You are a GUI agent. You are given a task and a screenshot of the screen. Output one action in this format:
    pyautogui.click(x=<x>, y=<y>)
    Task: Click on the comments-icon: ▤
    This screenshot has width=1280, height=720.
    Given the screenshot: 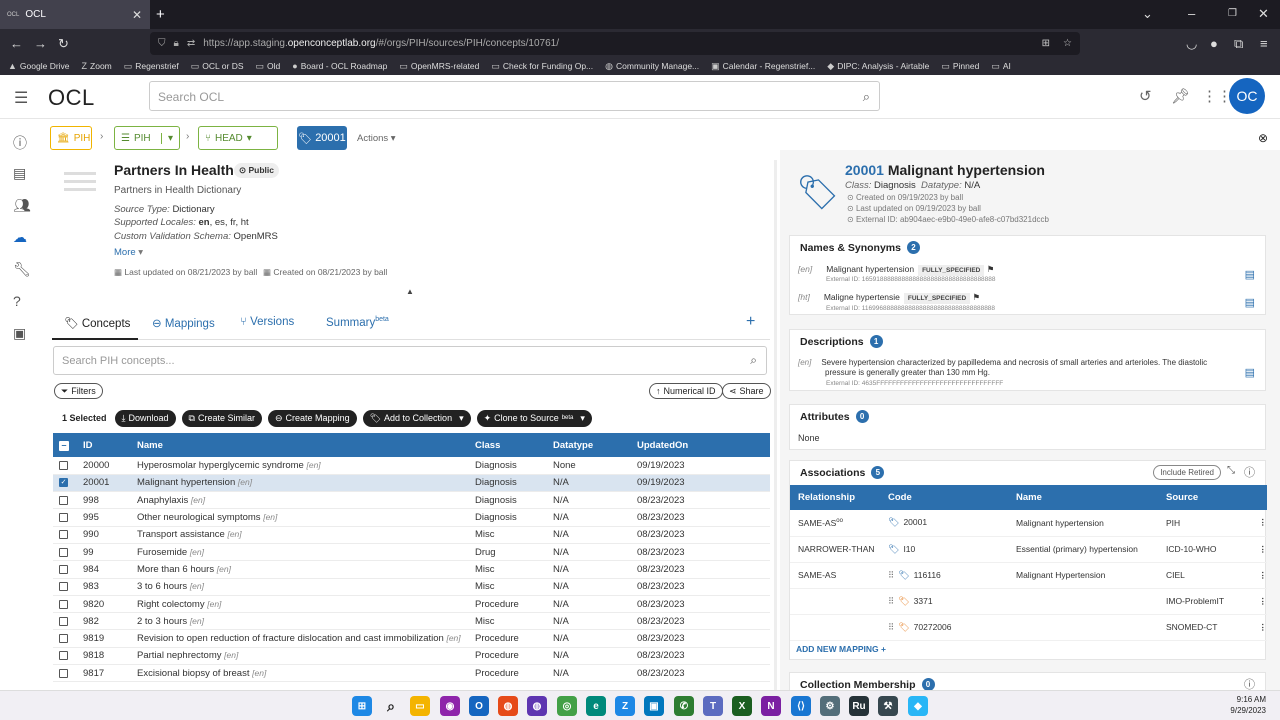 What is the action you would take?
    pyautogui.click(x=19, y=173)
    